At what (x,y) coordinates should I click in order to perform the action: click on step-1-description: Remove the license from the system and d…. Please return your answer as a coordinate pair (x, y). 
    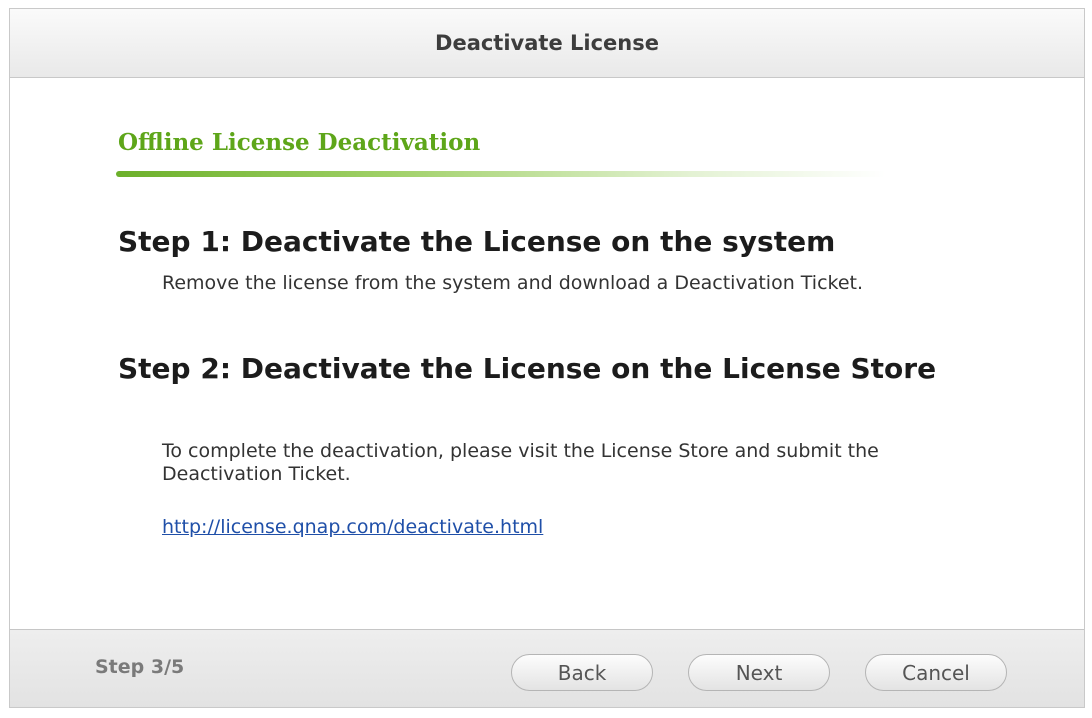
    Looking at the image, I should click on (513, 283).